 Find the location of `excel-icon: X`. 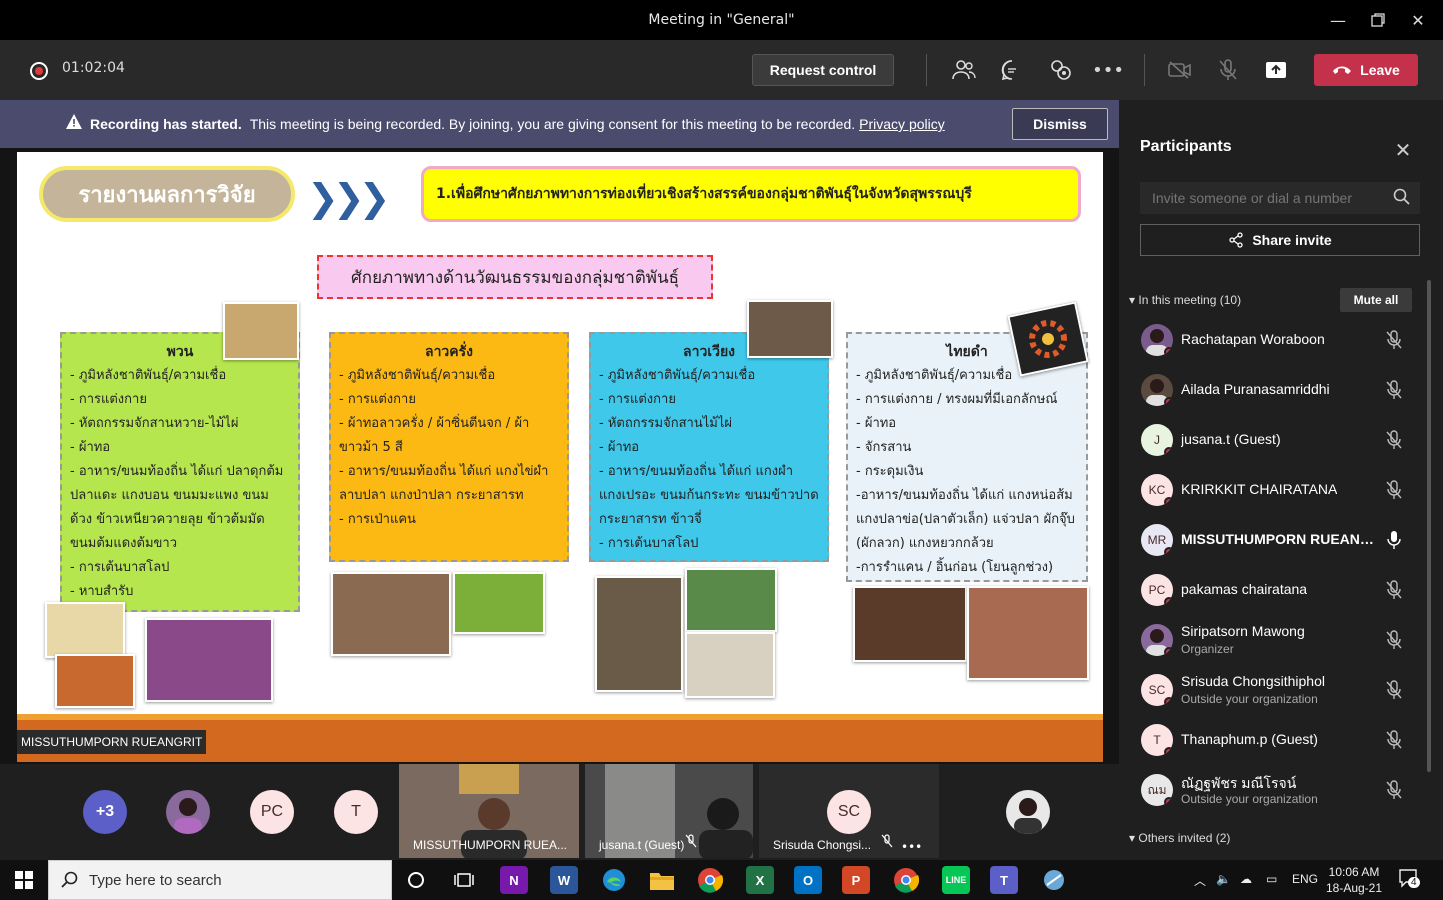

excel-icon: X is located at coordinates (760, 880).